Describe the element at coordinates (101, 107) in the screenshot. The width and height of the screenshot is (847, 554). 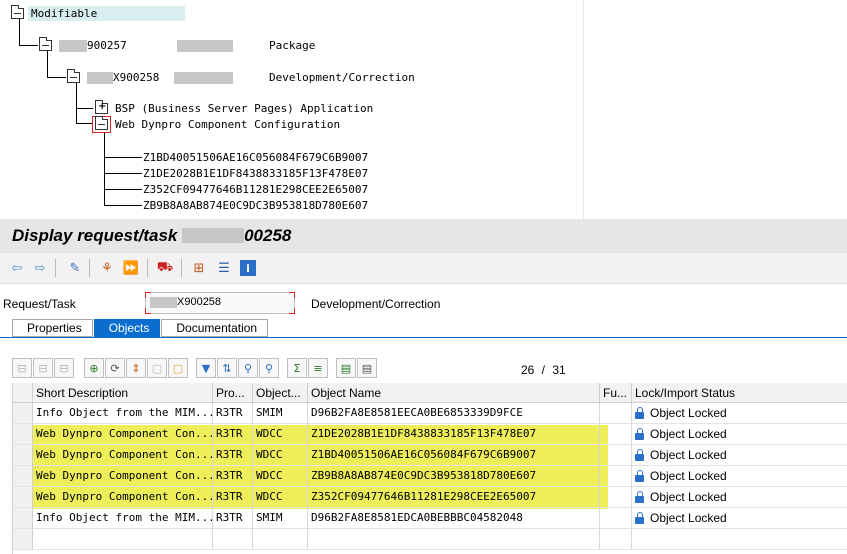
I see `folder-plus-icon` at that location.